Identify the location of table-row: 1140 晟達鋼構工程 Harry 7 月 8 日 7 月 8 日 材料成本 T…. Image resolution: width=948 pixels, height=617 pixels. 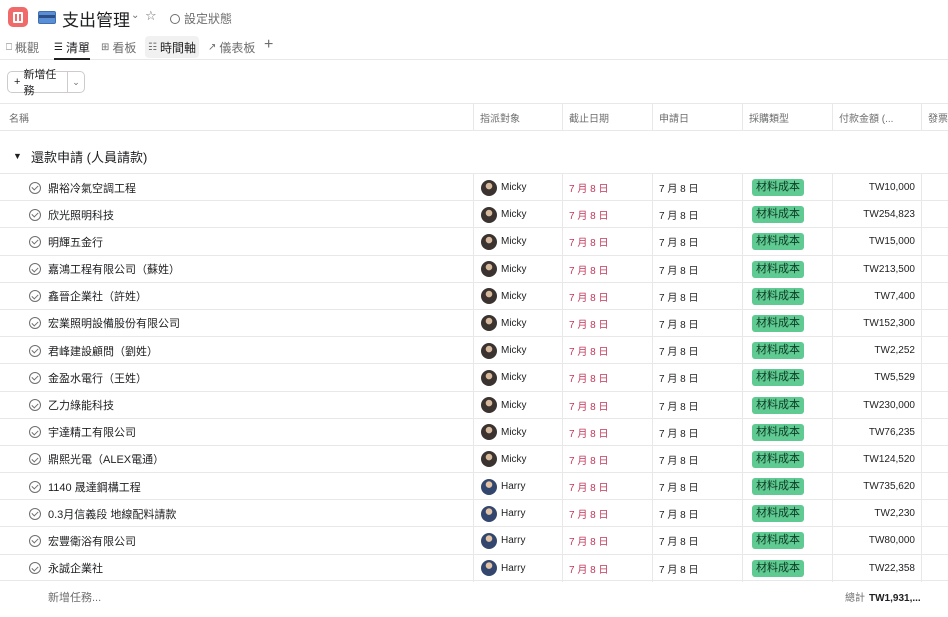
(474, 486).